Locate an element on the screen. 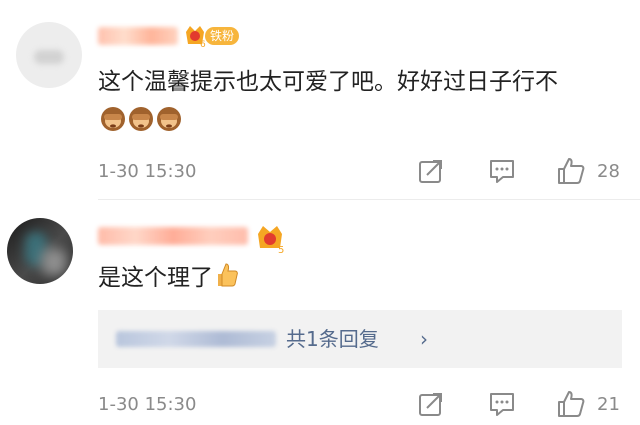  avatar is located at coordinates (40, 251).